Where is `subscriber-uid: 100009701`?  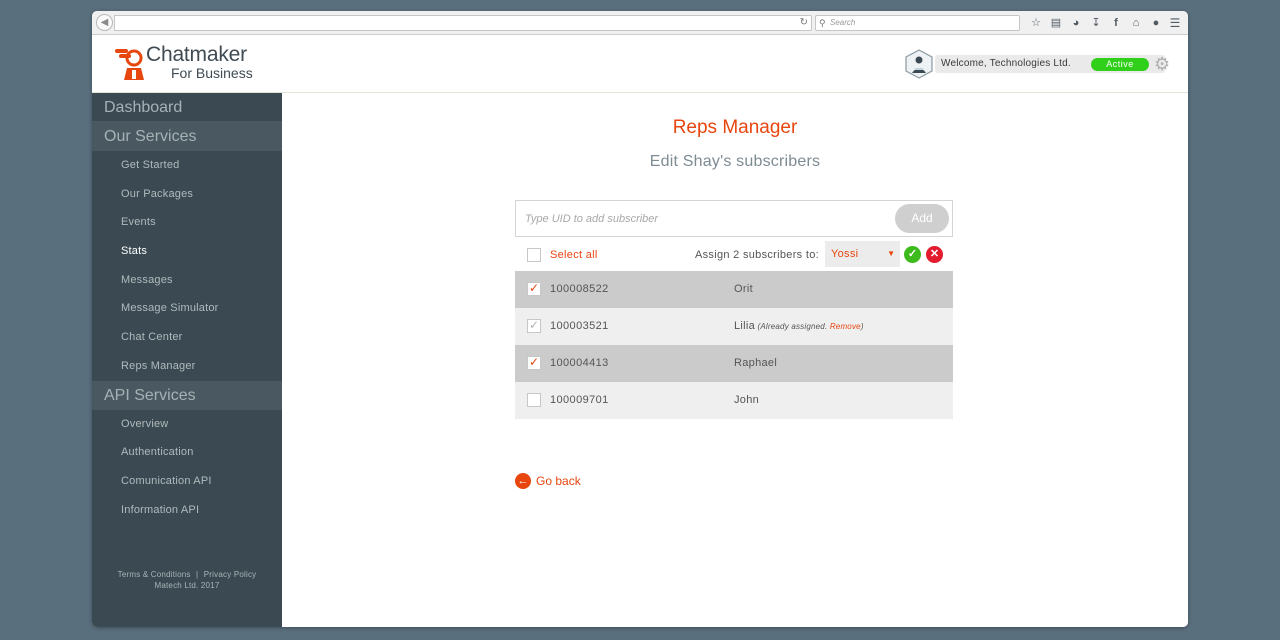
subscriber-uid: 100009701 is located at coordinates (579, 400).